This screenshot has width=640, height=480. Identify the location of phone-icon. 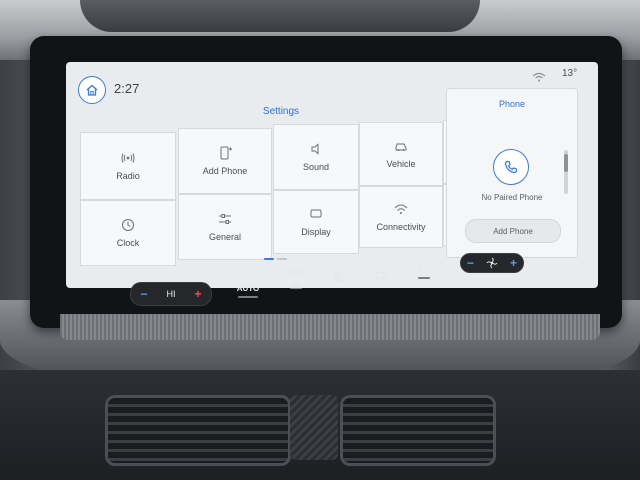
(511, 167).